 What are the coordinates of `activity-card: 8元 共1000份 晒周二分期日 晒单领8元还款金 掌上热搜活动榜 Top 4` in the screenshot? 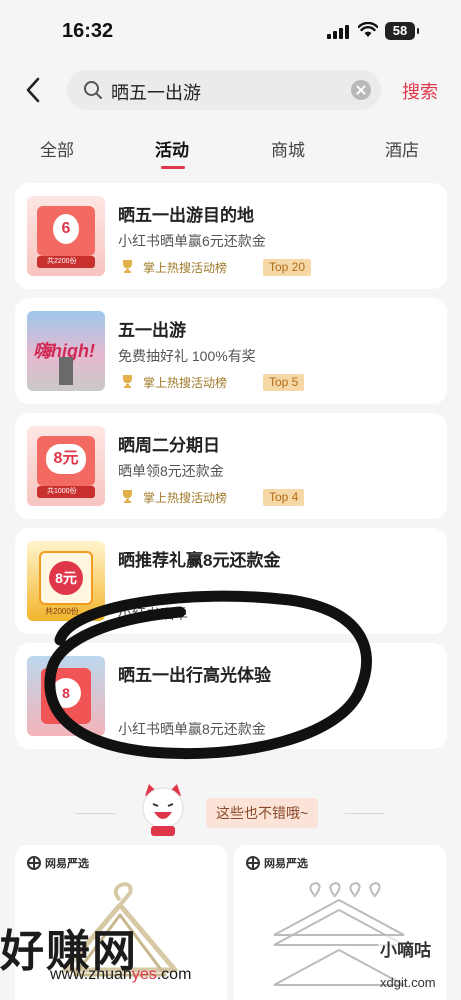 It's located at (231, 466).